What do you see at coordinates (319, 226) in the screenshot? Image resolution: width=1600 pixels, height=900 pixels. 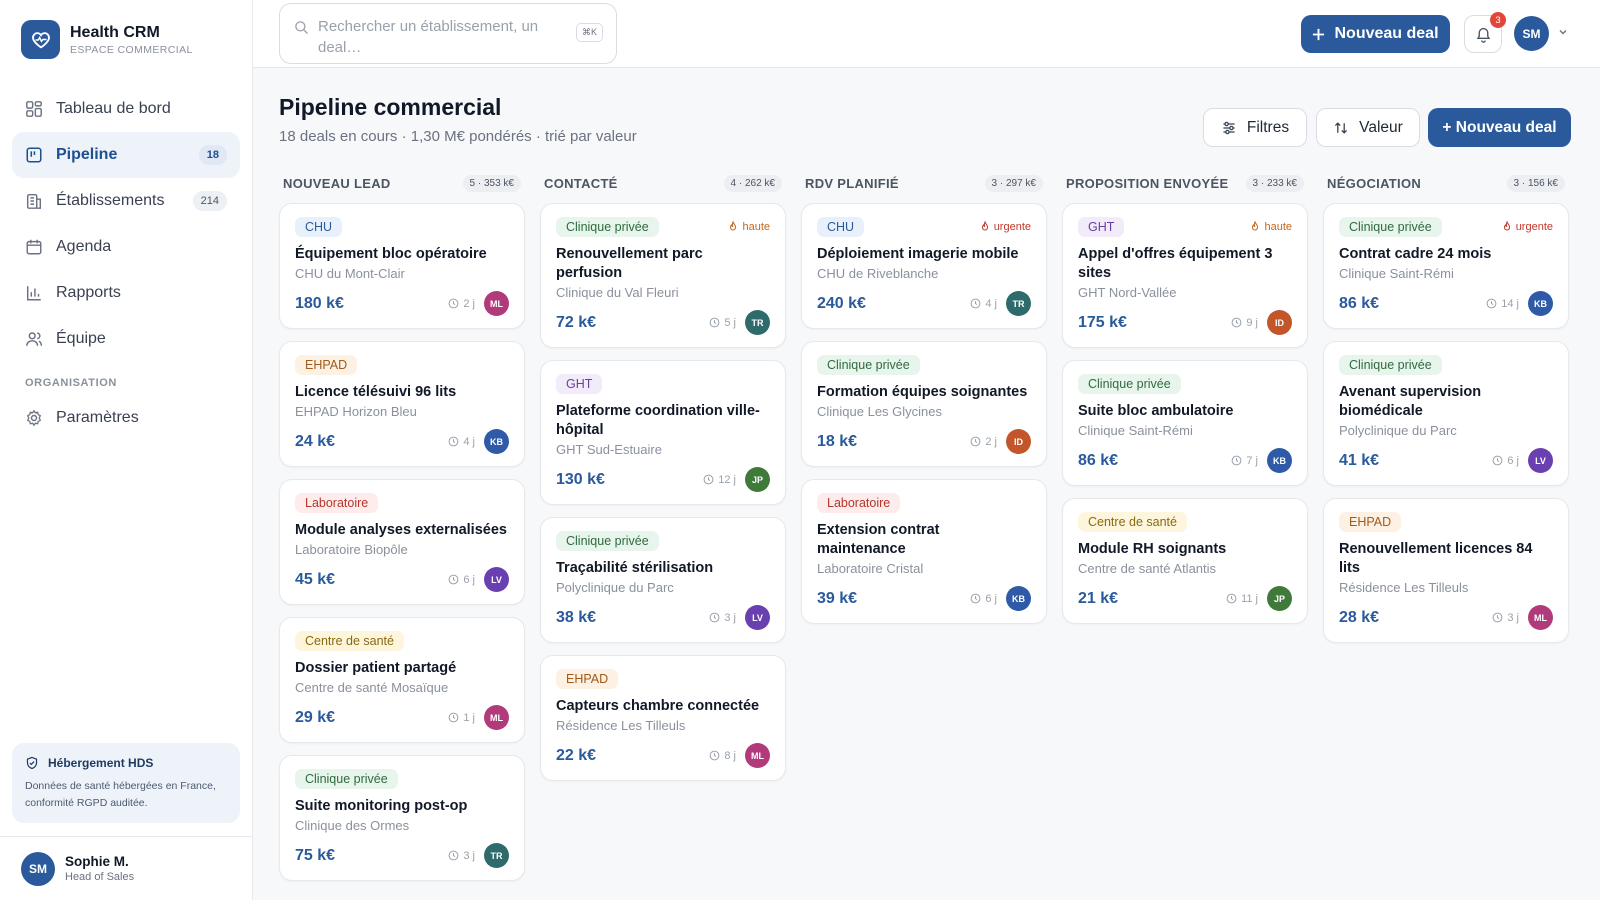 I see `category-tag: CHU` at bounding box center [319, 226].